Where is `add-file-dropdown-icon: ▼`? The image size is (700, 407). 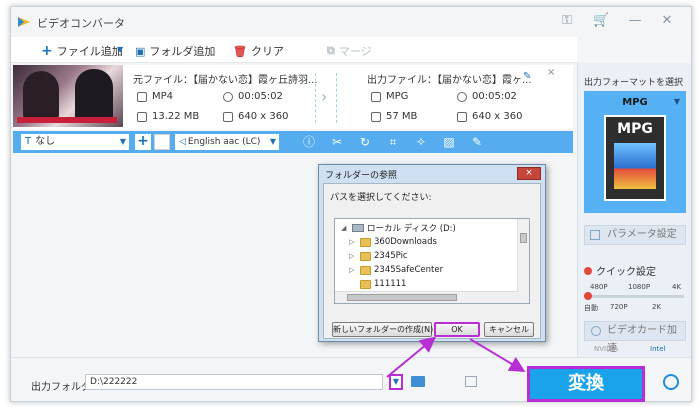 add-file-dropdown-icon: ▼ is located at coordinates (120, 49).